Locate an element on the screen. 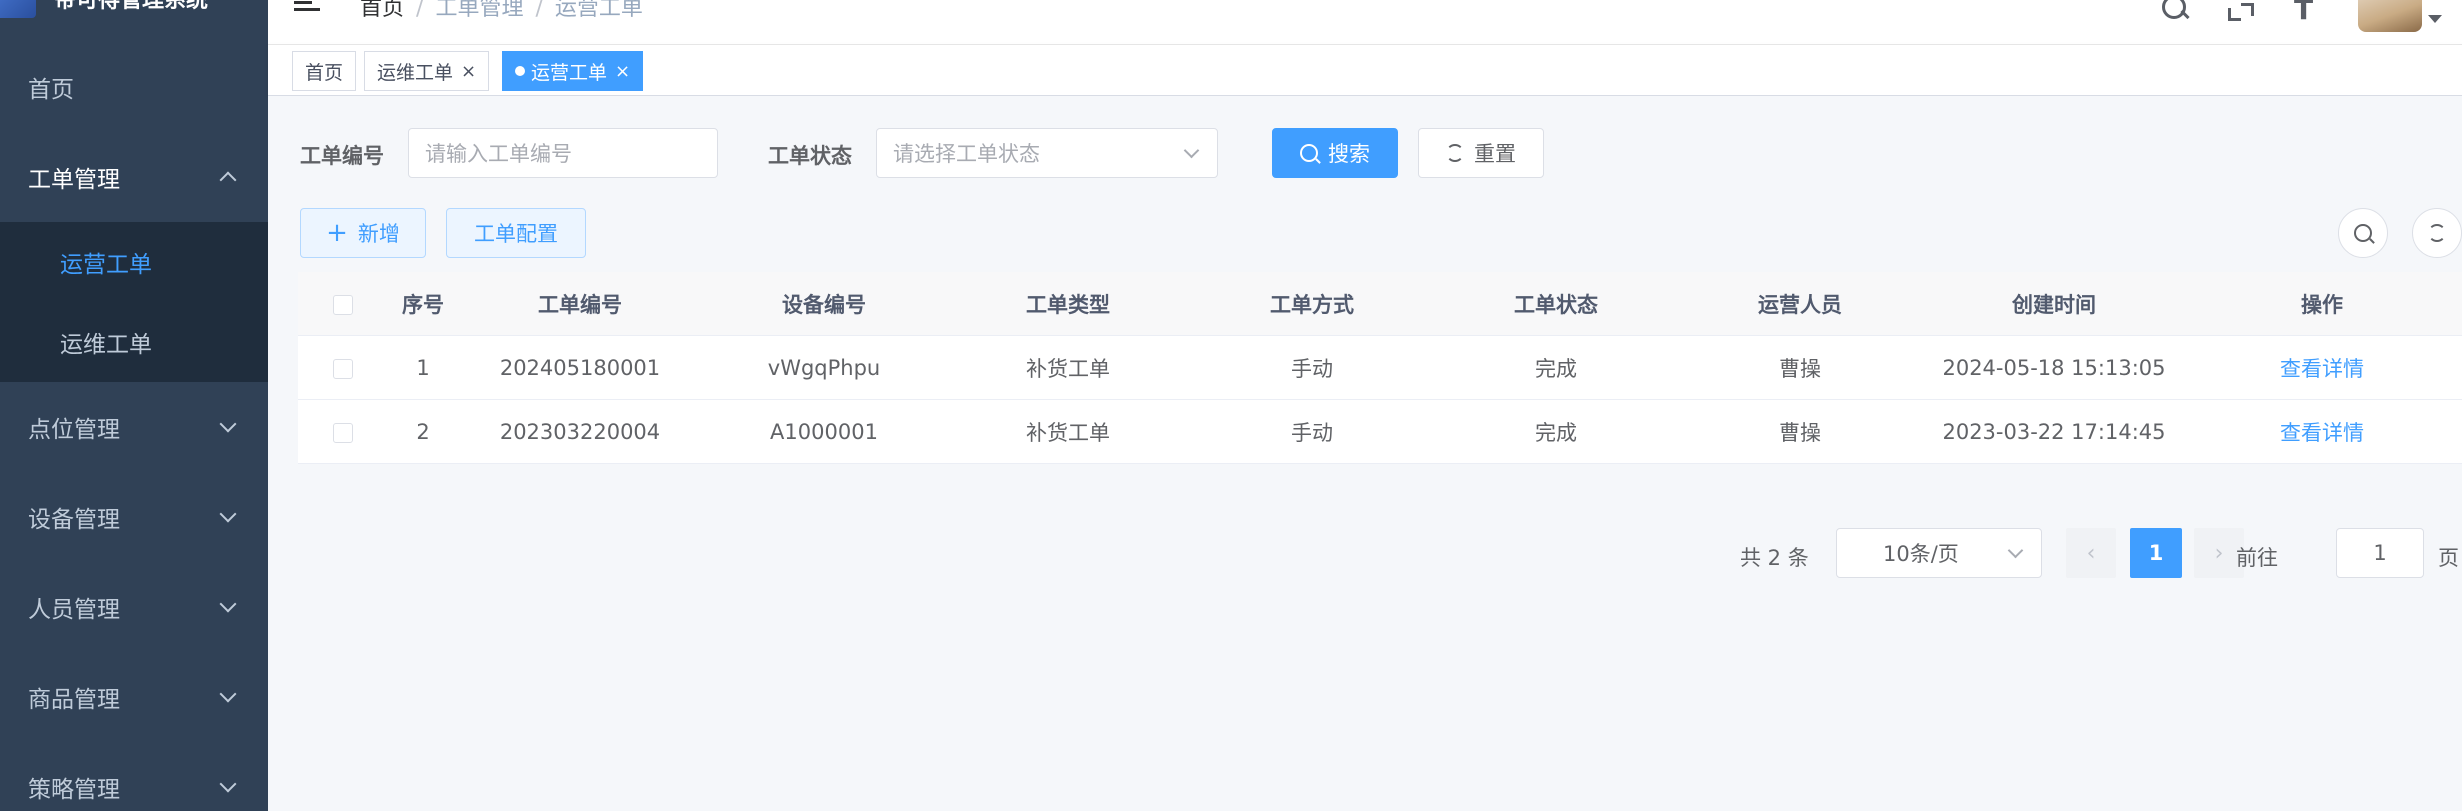  active-dot-icon is located at coordinates (520, 71).